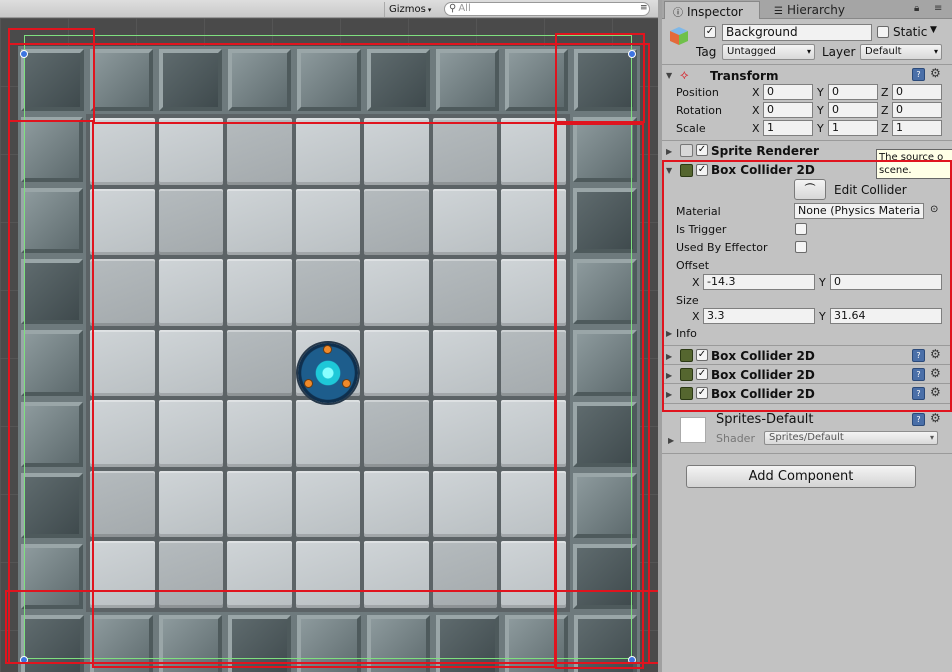  What do you see at coordinates (797, 32) in the screenshot?
I see `object-name-field: Background` at bounding box center [797, 32].